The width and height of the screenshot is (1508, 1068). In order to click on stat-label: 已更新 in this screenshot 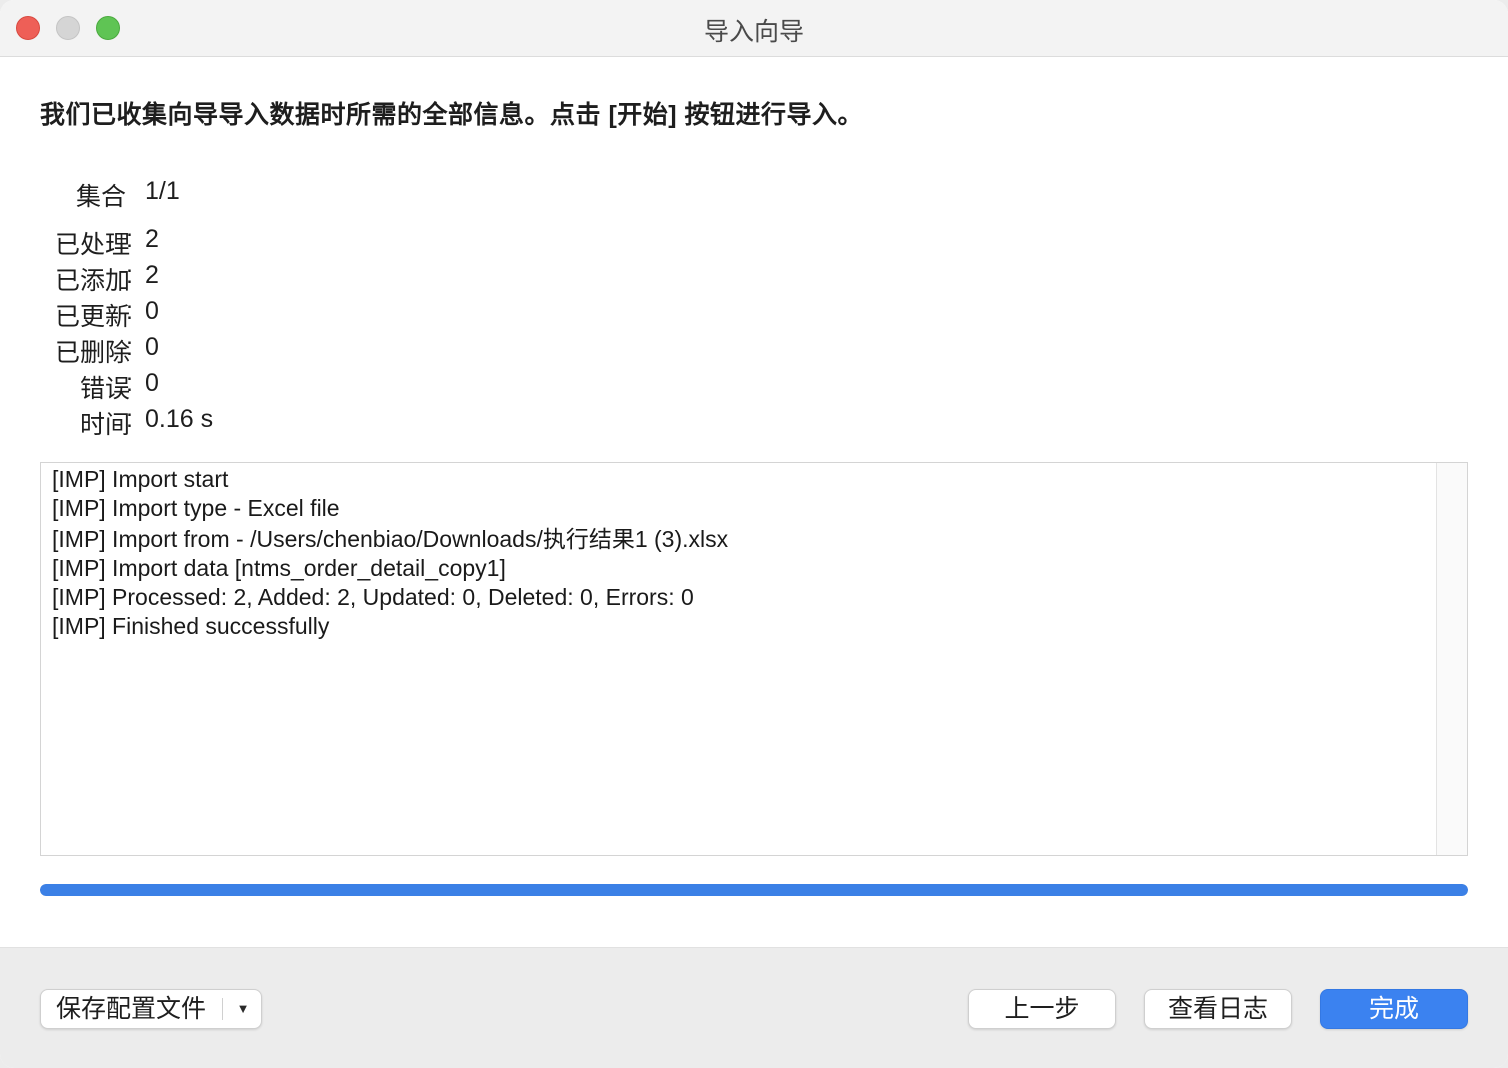, I will do `click(92, 317)`.